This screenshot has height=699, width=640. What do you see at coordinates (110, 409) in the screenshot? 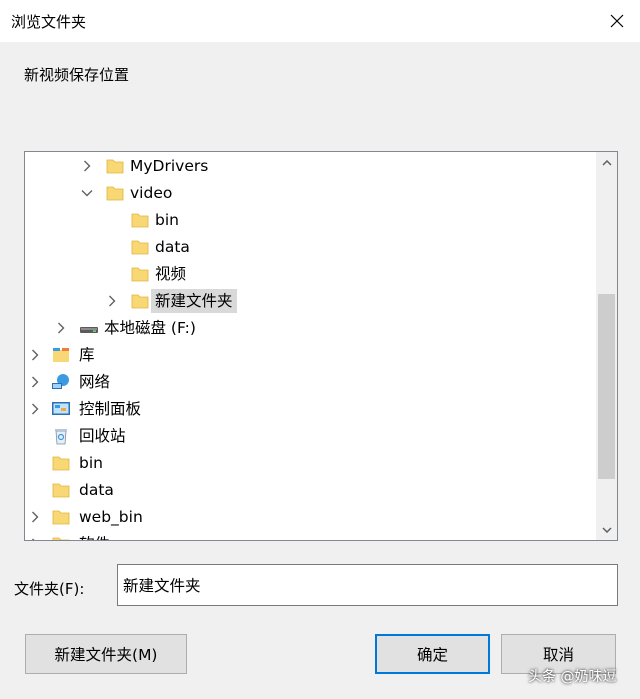
I see `tree-item-label: 控制面板` at bounding box center [110, 409].